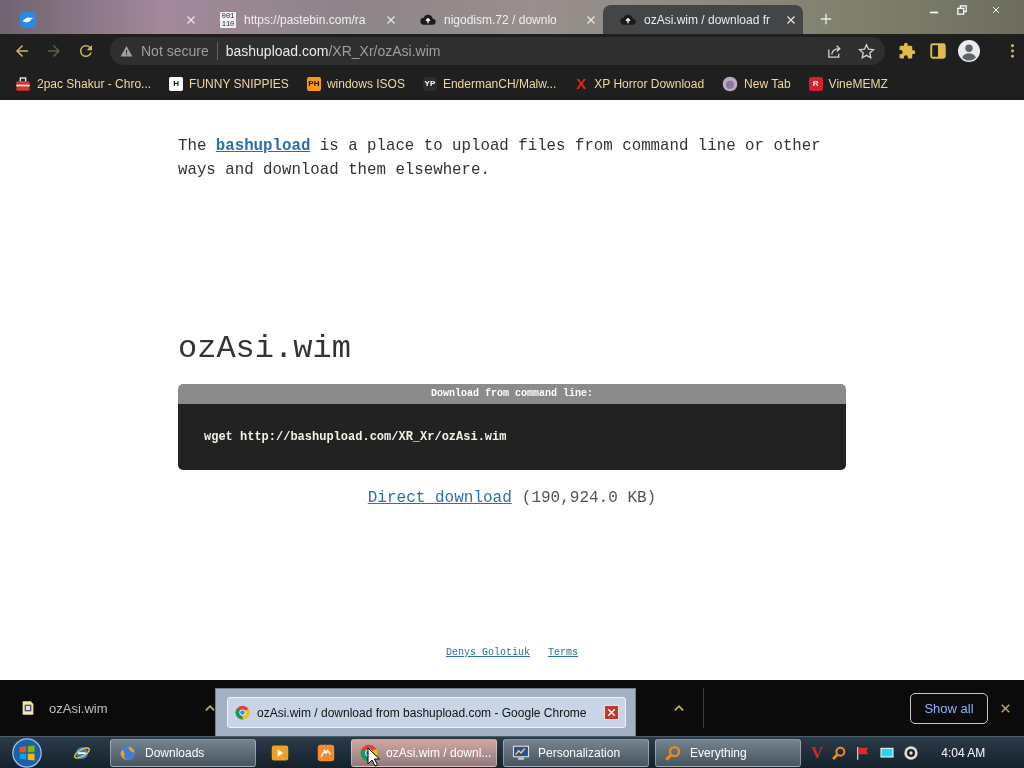  What do you see at coordinates (242, 712) in the screenshot?
I see `browser-logo-icon` at bounding box center [242, 712].